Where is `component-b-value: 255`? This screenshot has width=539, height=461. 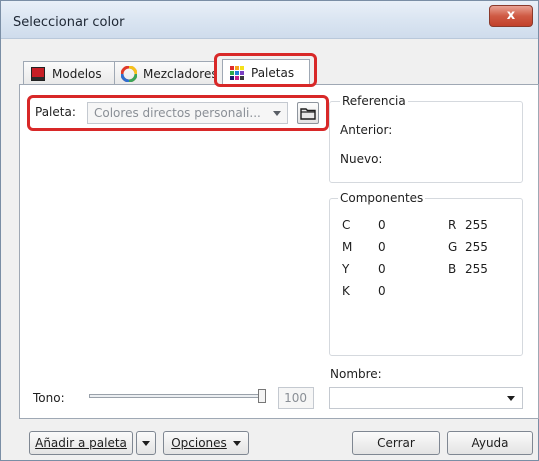 component-b-value: 255 is located at coordinates (476, 269).